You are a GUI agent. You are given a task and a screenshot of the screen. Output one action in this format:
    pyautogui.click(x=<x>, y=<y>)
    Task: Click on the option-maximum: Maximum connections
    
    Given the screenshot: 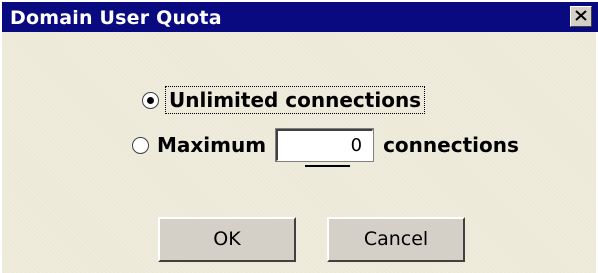 What is the action you would take?
    pyautogui.click(x=325, y=145)
    